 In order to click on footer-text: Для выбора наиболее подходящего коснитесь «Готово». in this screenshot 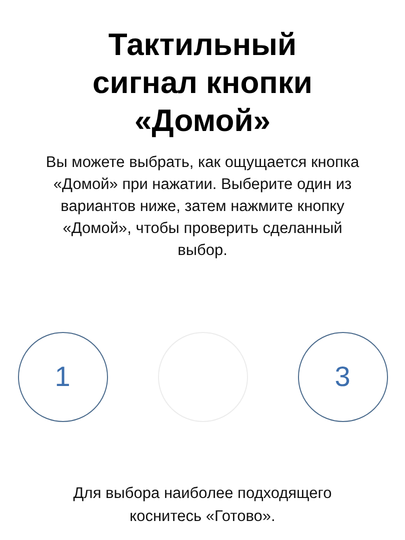, I will do `click(202, 505)`.